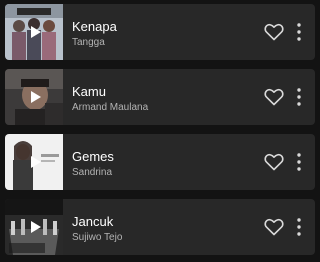  What do you see at coordinates (88, 42) in the screenshot?
I see `track-artist: Tangga` at bounding box center [88, 42].